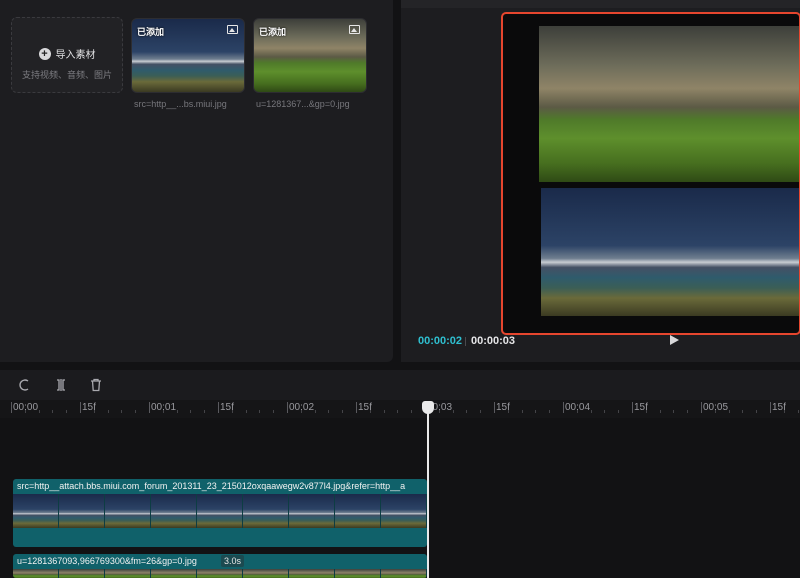  What do you see at coordinates (66, 75) in the screenshot?
I see `import-hint: 支持视频、音频、图片` at bounding box center [66, 75].